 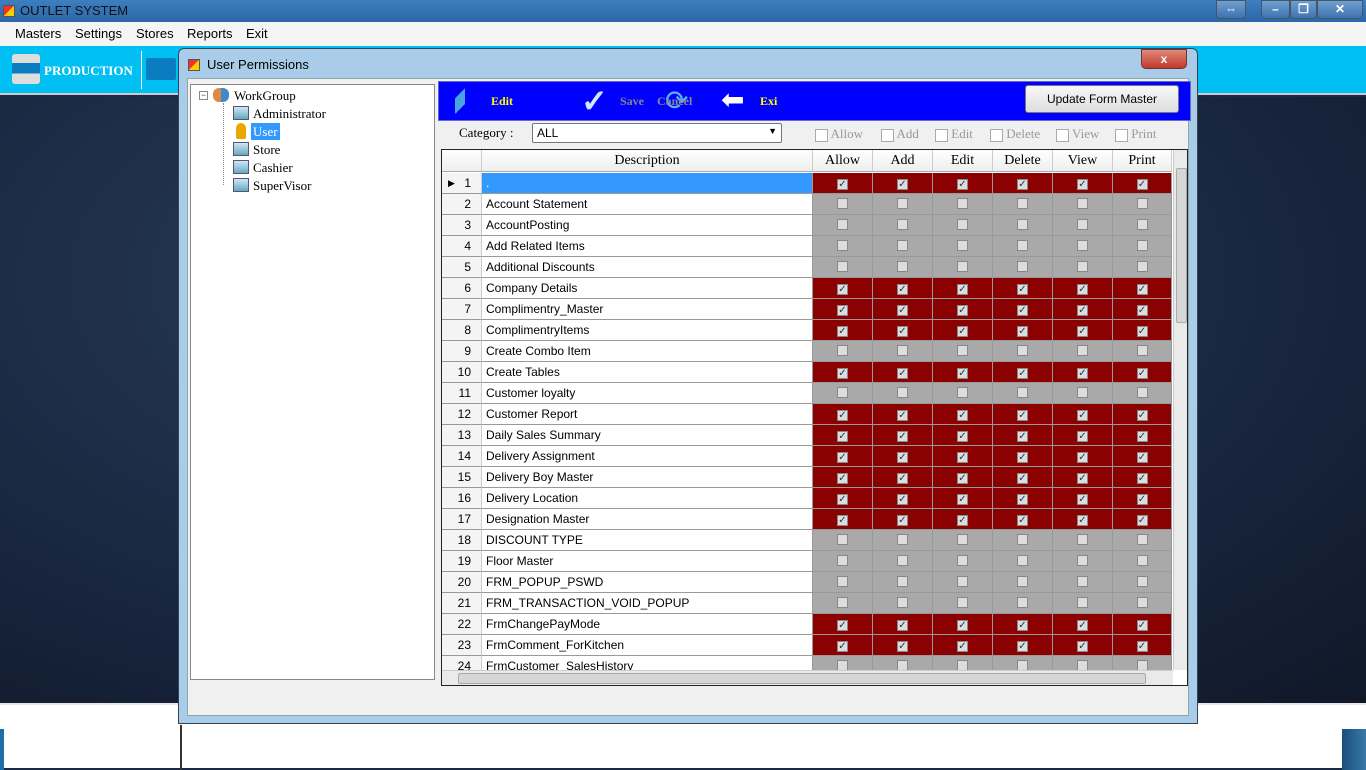 What do you see at coordinates (807, 677) in the screenshot?
I see `horizontal-scrollbar` at bounding box center [807, 677].